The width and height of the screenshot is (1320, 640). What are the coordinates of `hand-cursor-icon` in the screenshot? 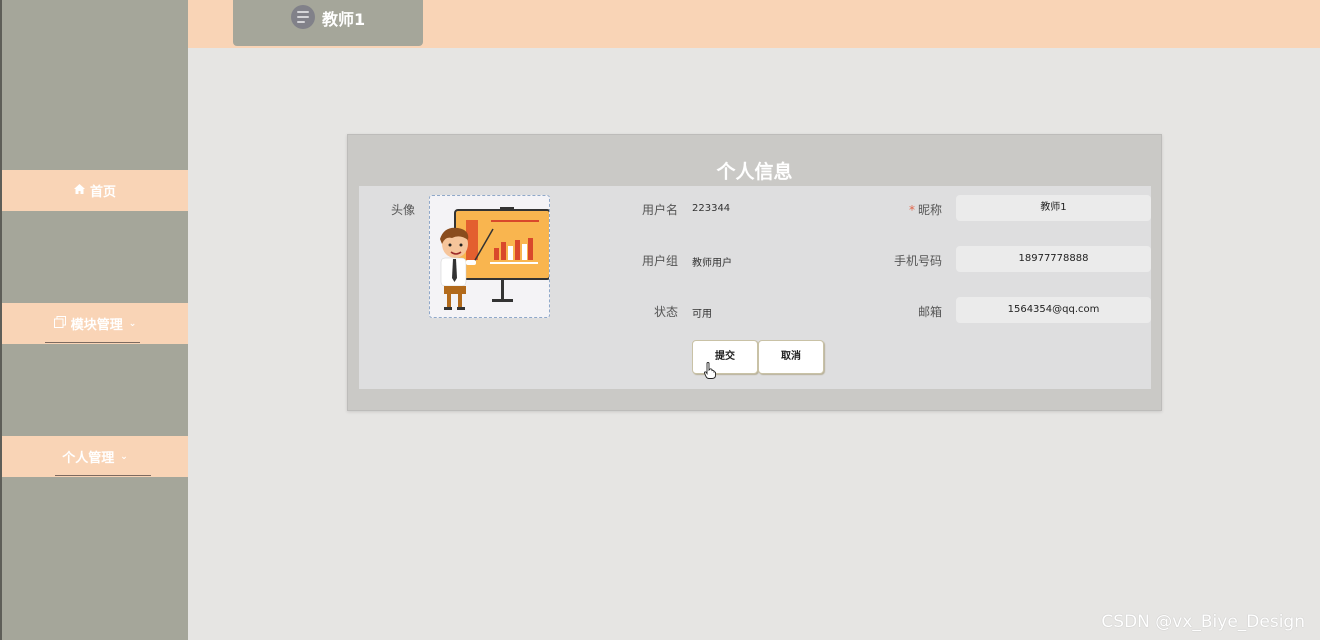 It's located at (710, 370).